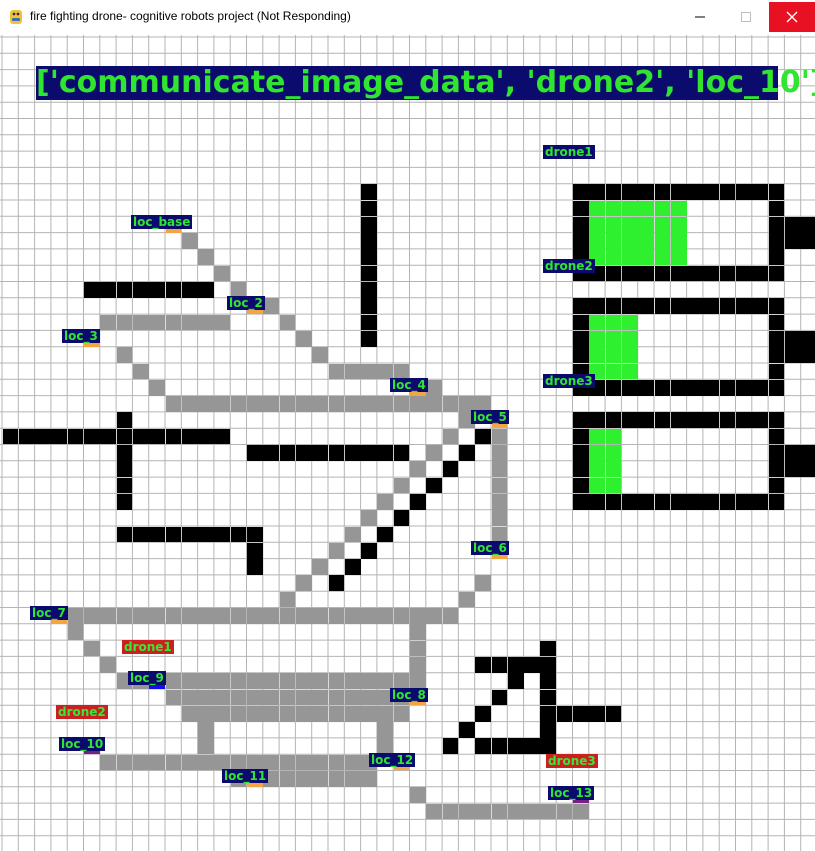 The image size is (815, 851). Describe the element at coordinates (16, 17) in the screenshot. I see `python-app-icon` at that location.